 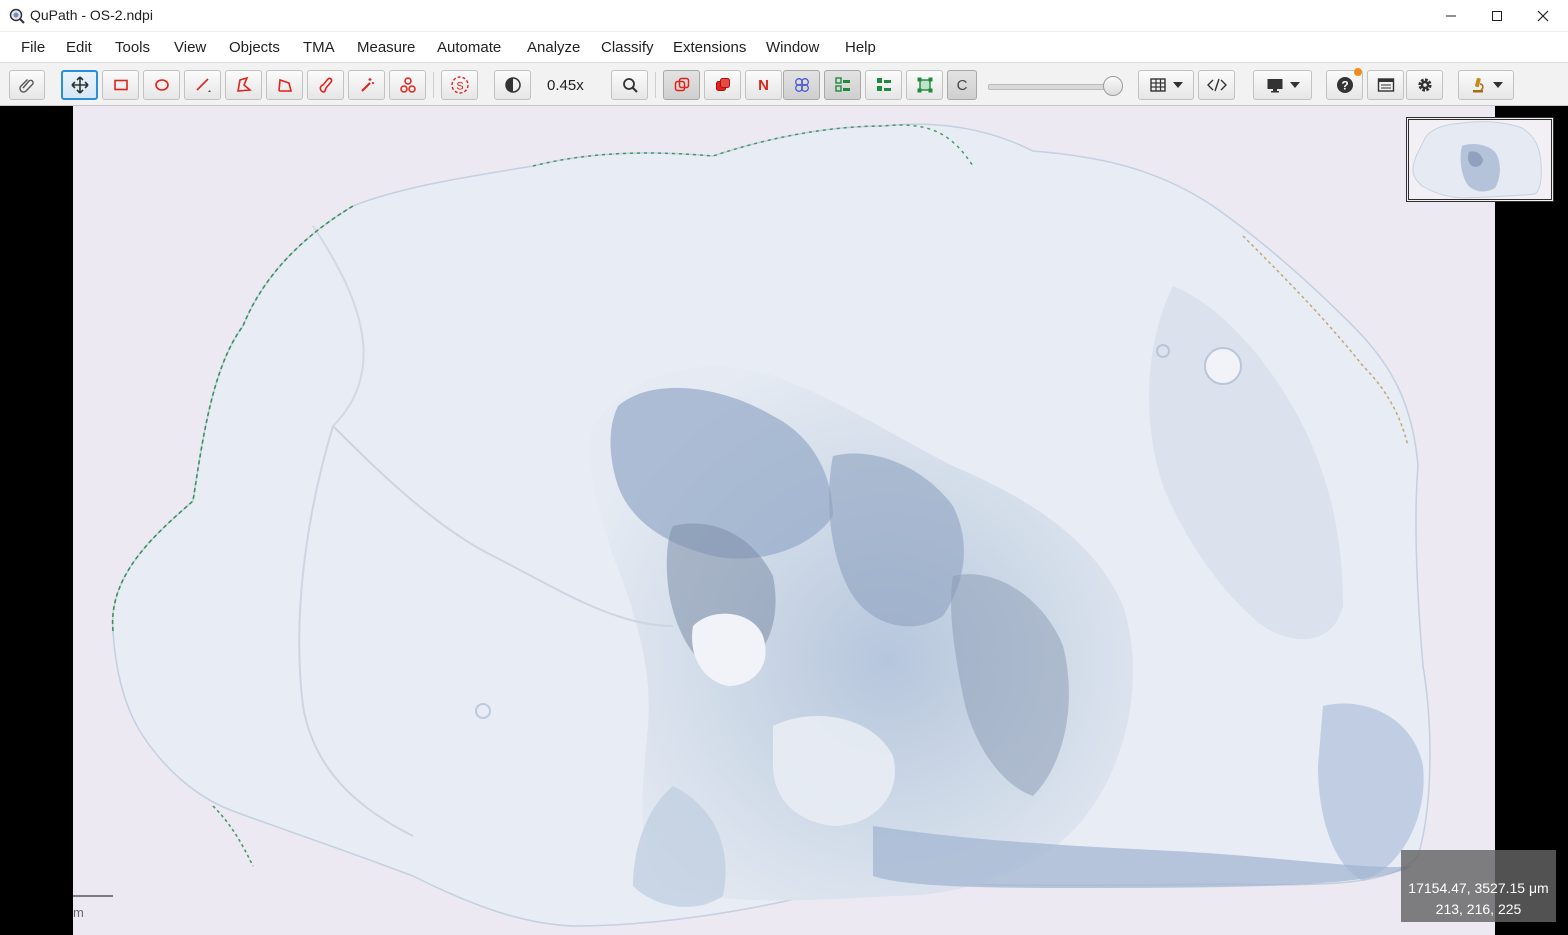 I want to click on brush-tool-button, so click(x=325, y=85).